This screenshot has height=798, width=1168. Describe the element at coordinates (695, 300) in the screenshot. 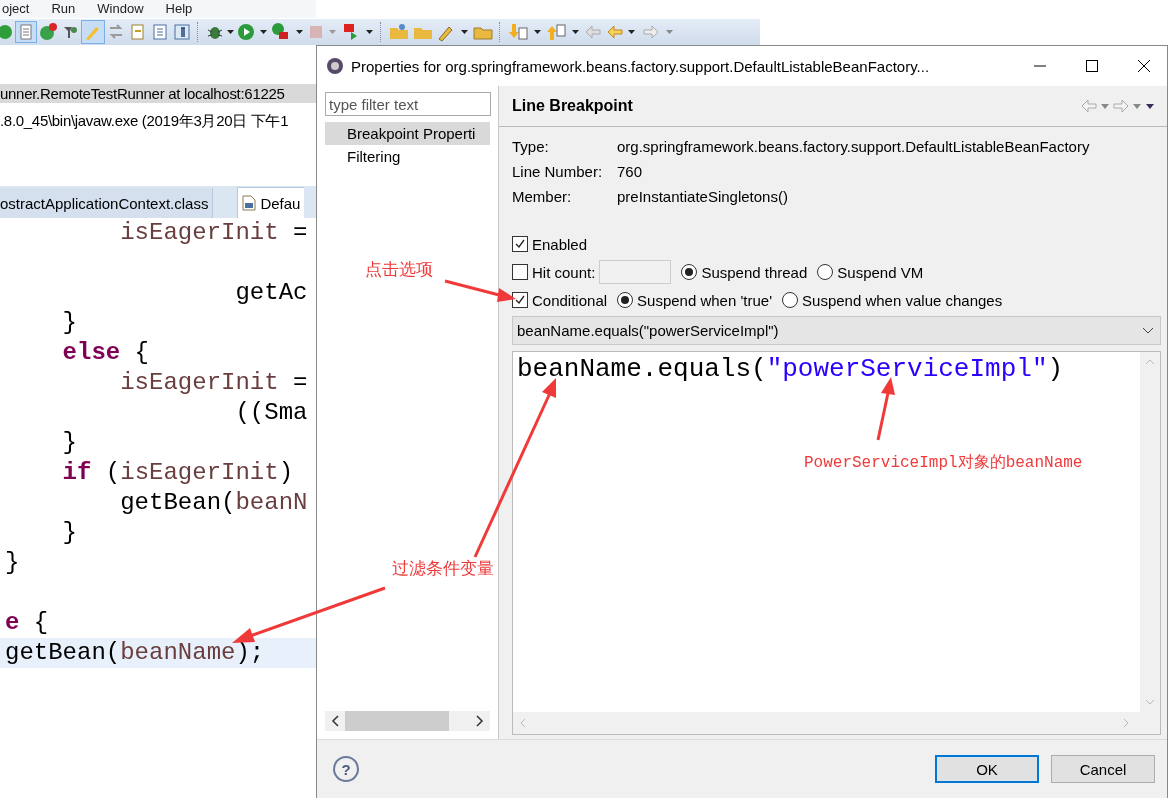

I see `suspend-radio: Suspend when 'true'` at that location.